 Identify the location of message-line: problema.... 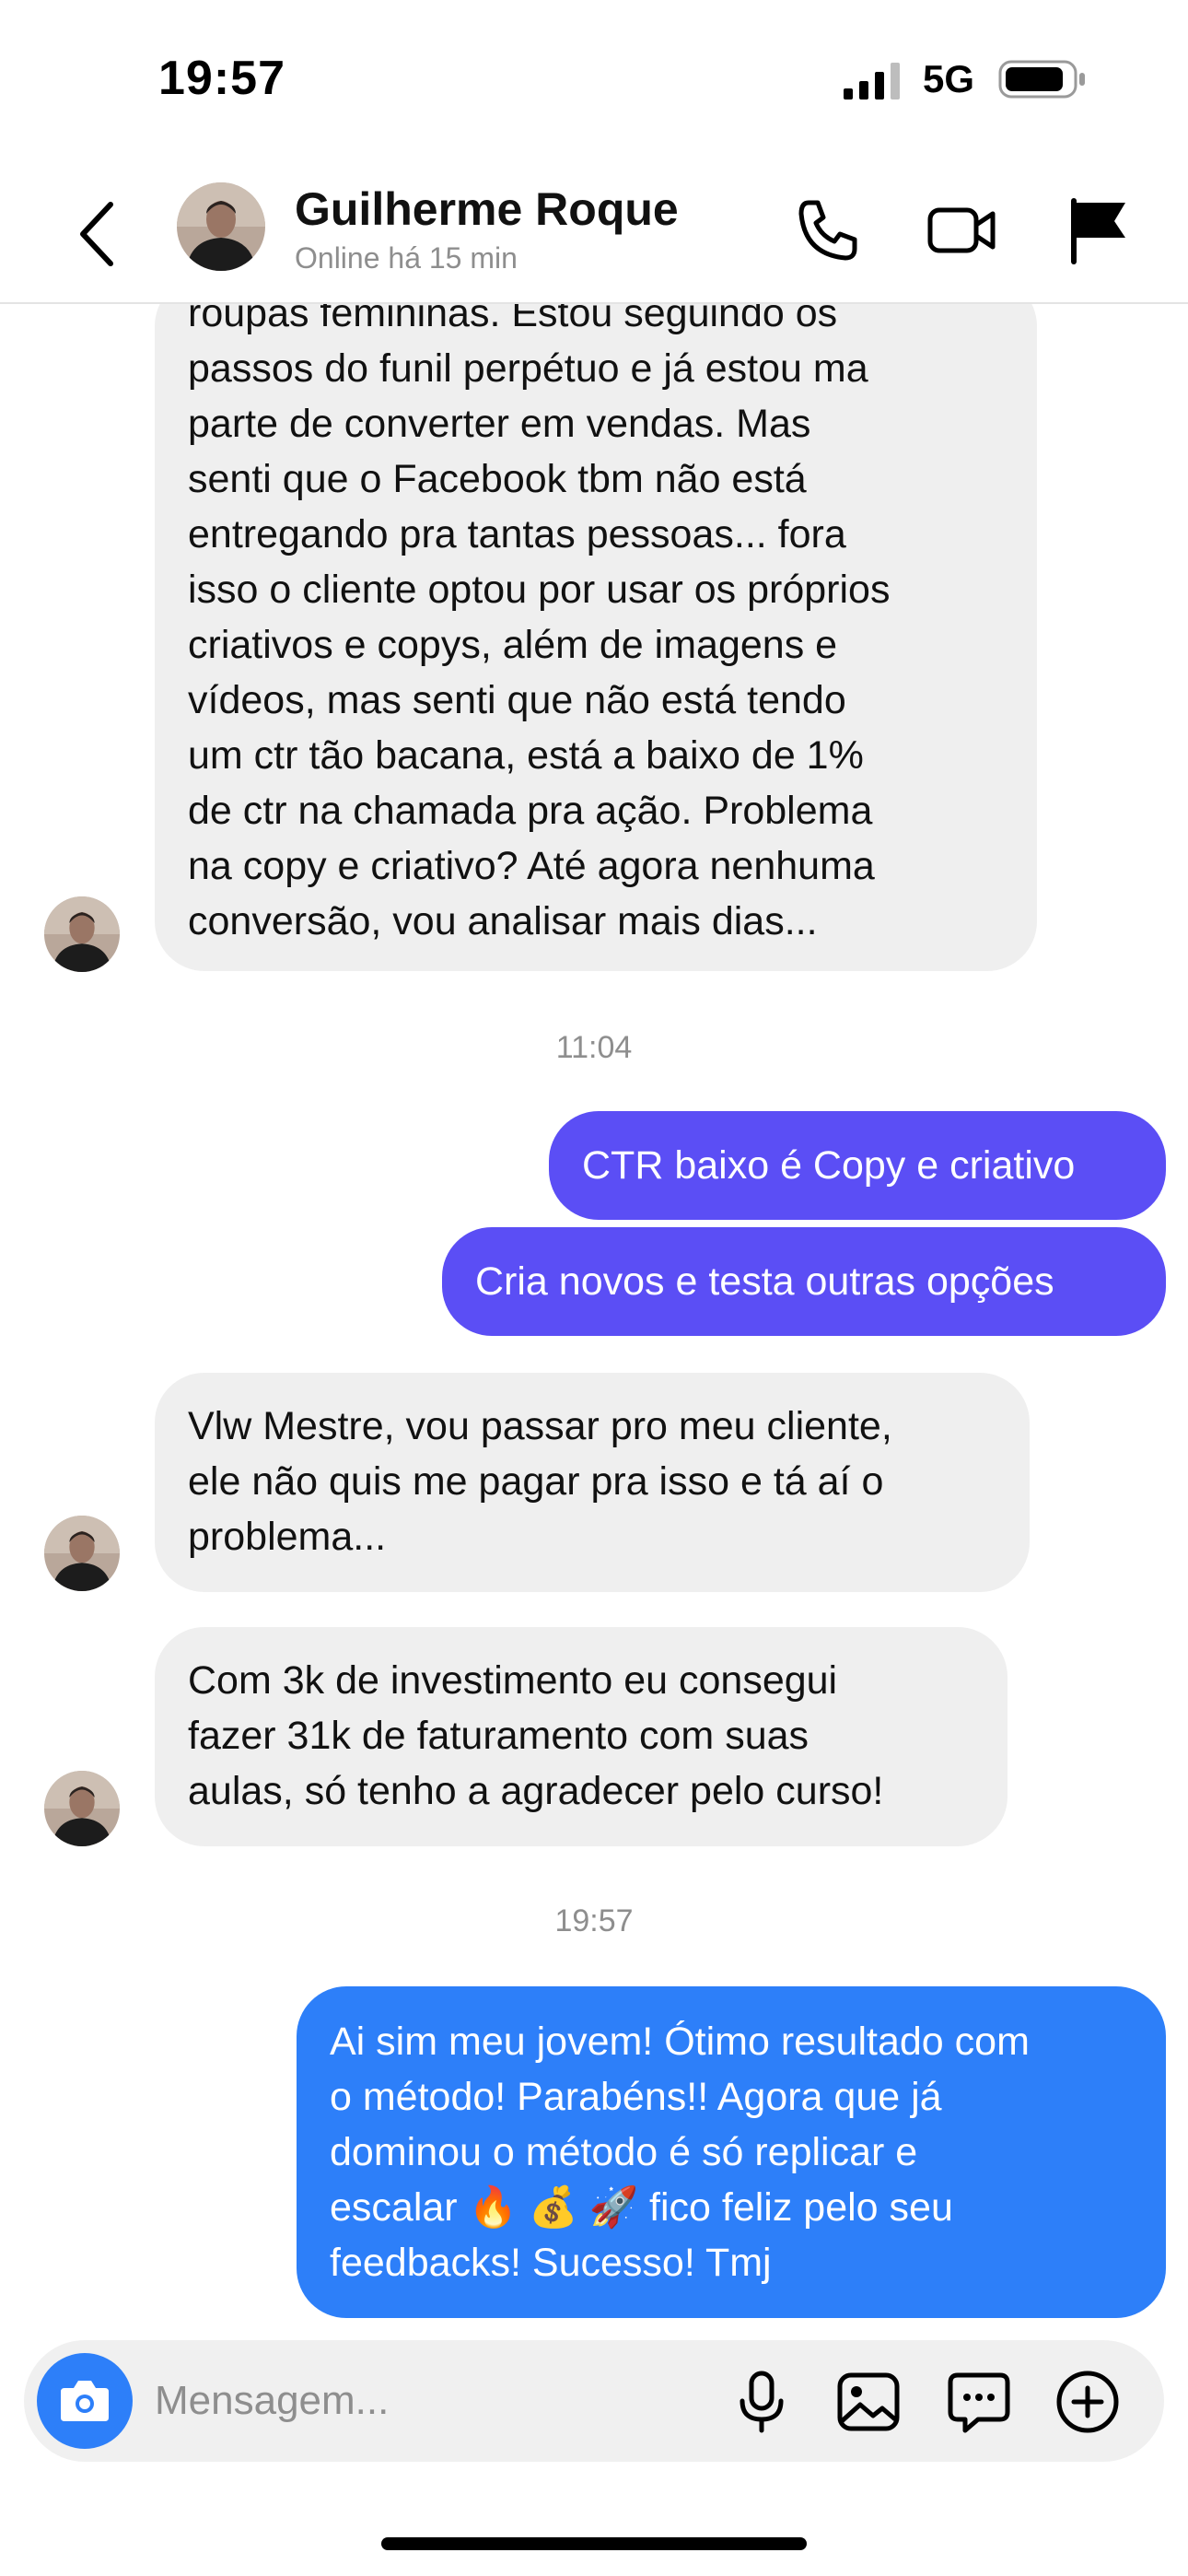
(287, 1537).